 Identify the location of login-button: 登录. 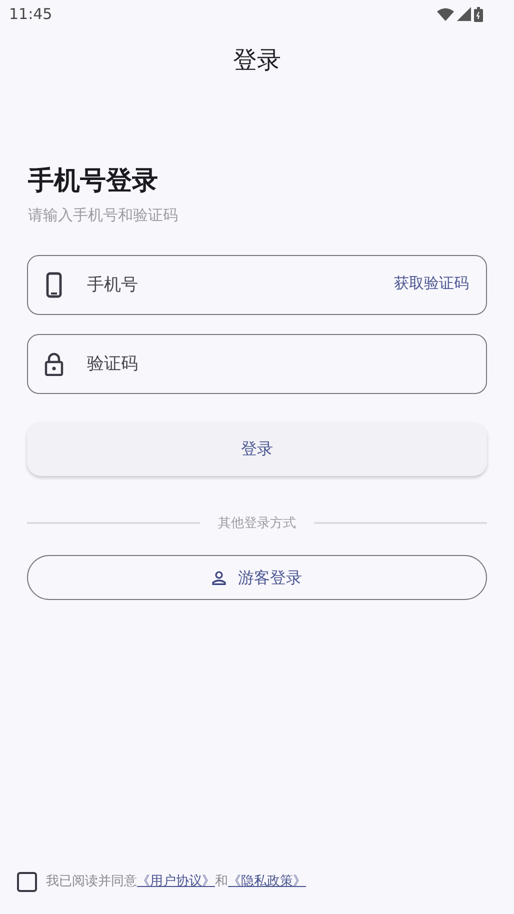
(257, 449).